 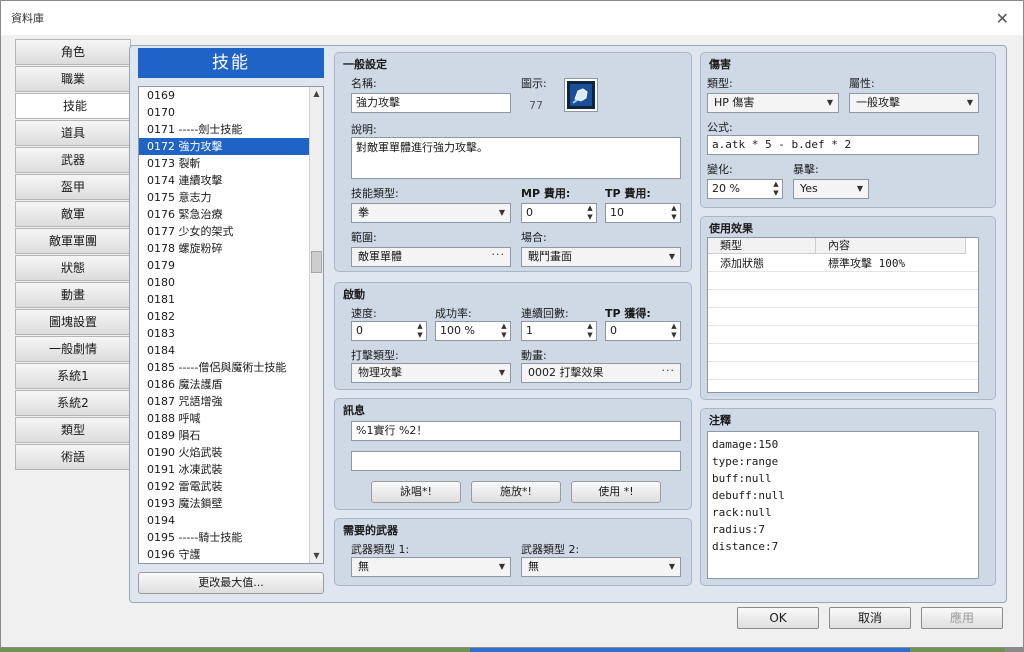 What do you see at coordinates (516, 431) in the screenshot?
I see `message-line1-input: %1實行 %2！` at bounding box center [516, 431].